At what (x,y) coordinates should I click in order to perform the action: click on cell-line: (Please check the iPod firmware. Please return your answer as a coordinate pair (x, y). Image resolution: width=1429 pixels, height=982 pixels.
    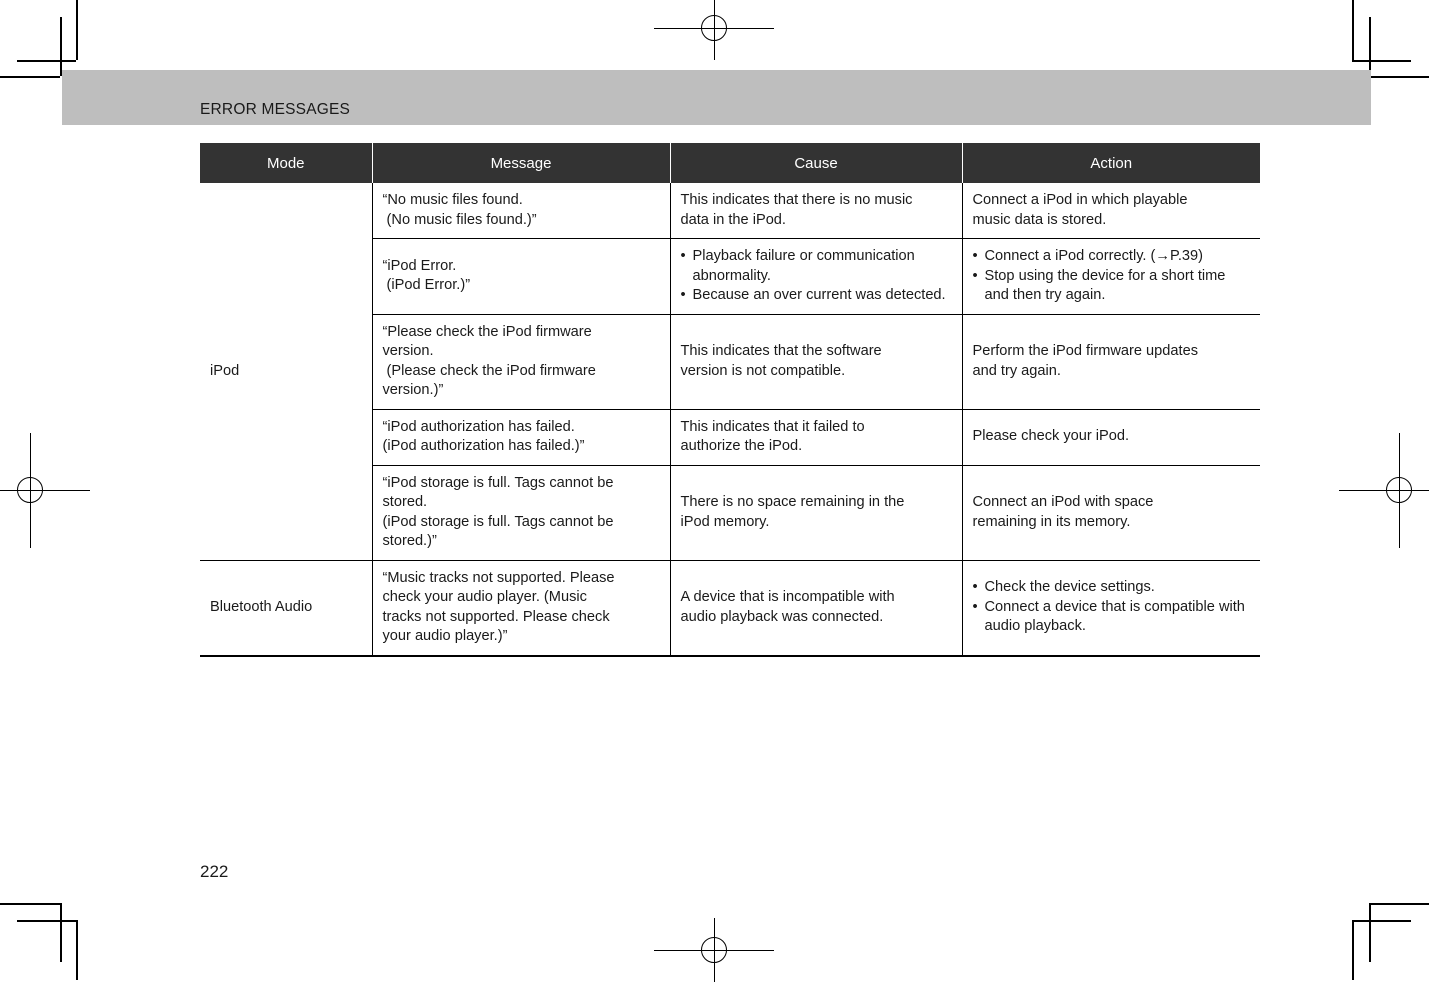
    Looking at the image, I should click on (489, 370).